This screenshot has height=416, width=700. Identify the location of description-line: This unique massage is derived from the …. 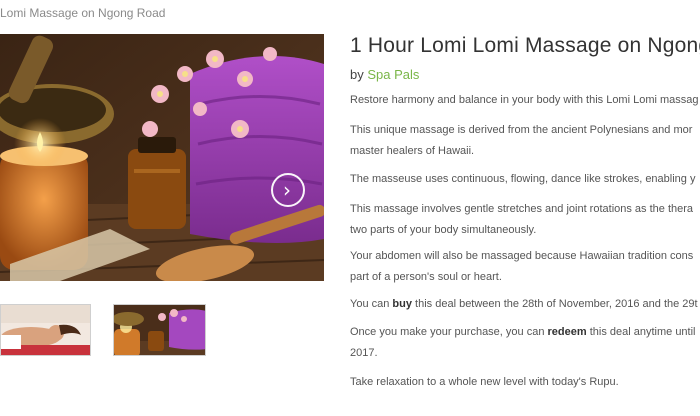
(521, 130).